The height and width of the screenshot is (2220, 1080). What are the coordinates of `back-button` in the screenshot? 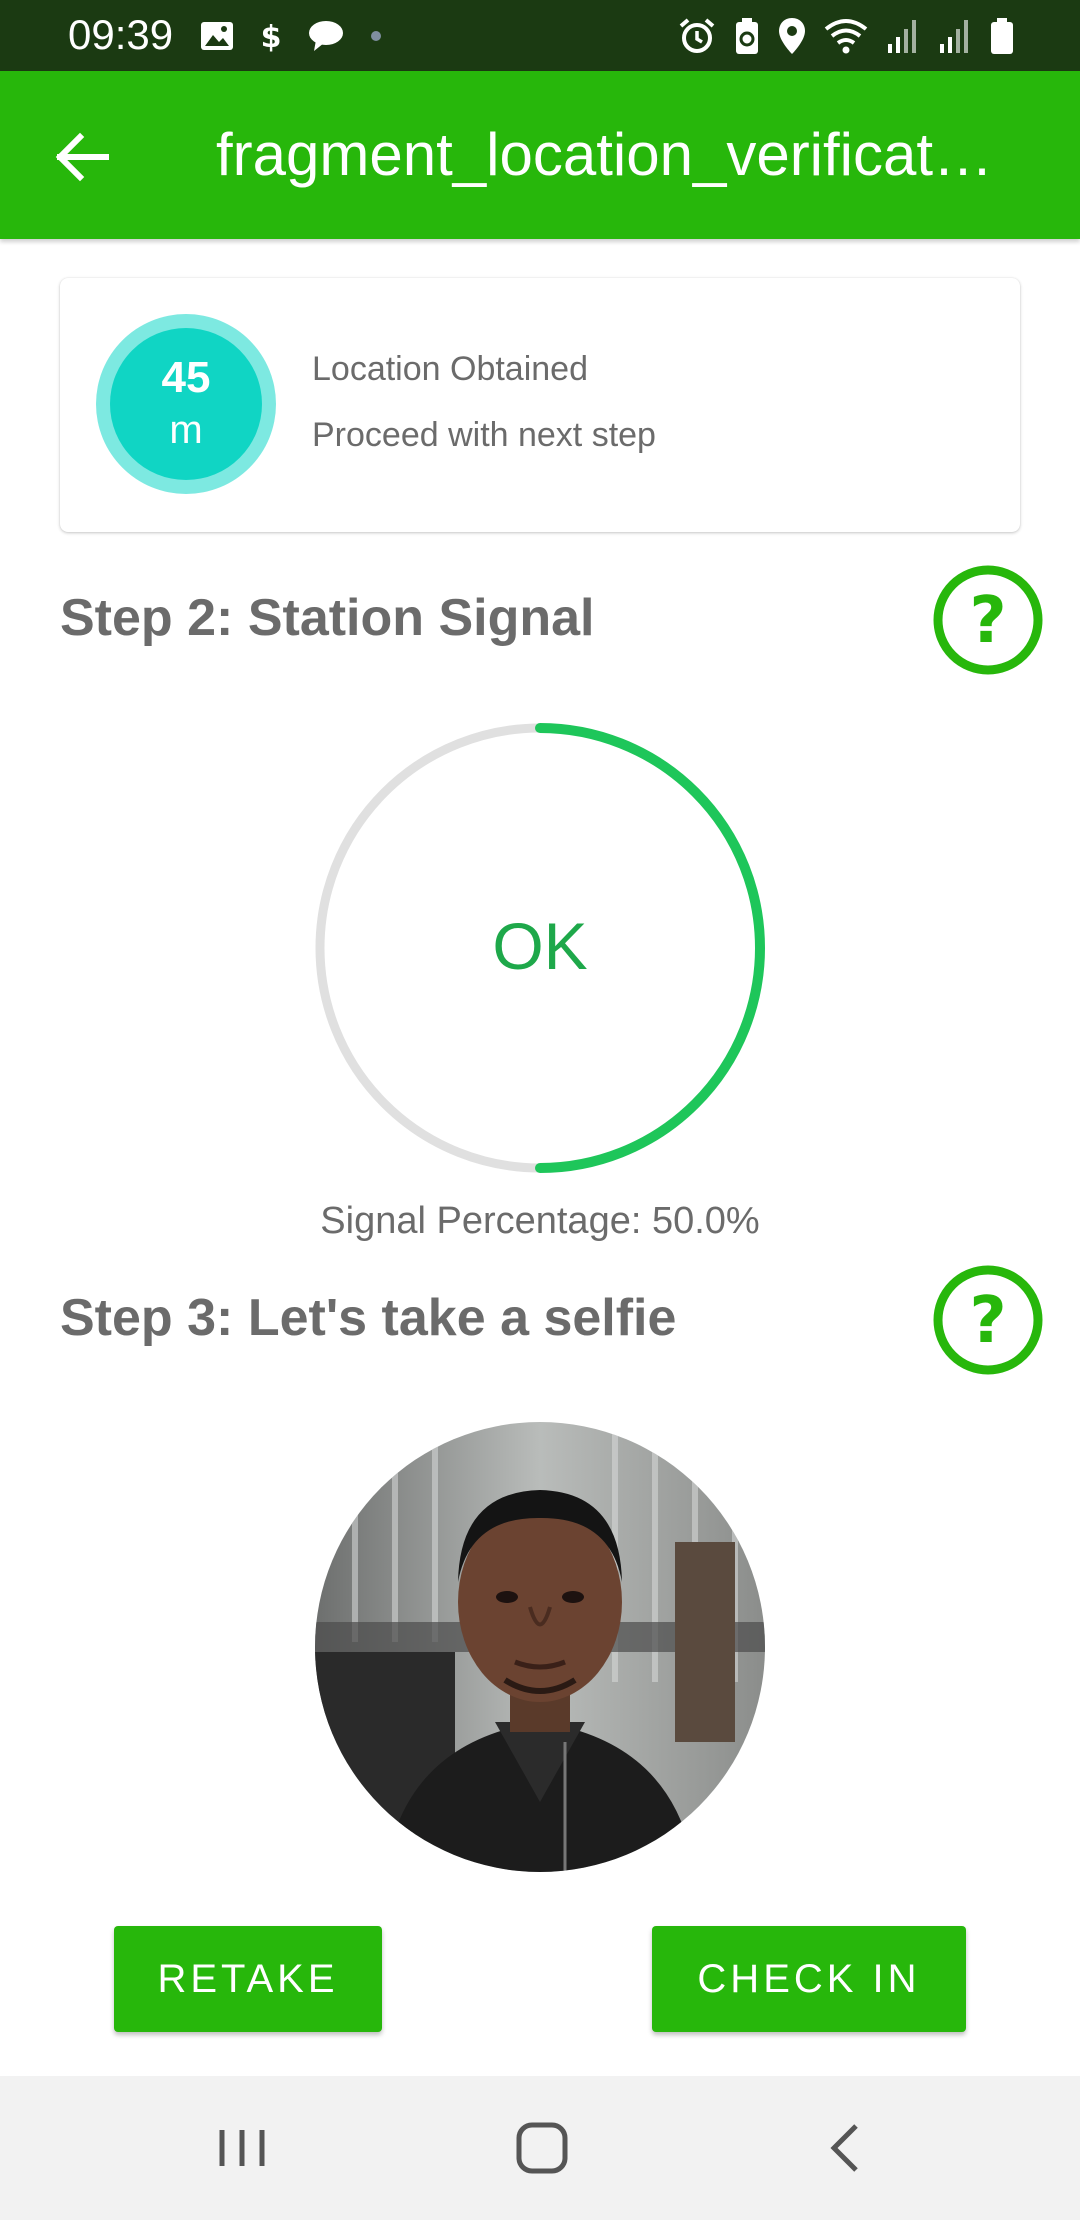 It's located at (82, 157).